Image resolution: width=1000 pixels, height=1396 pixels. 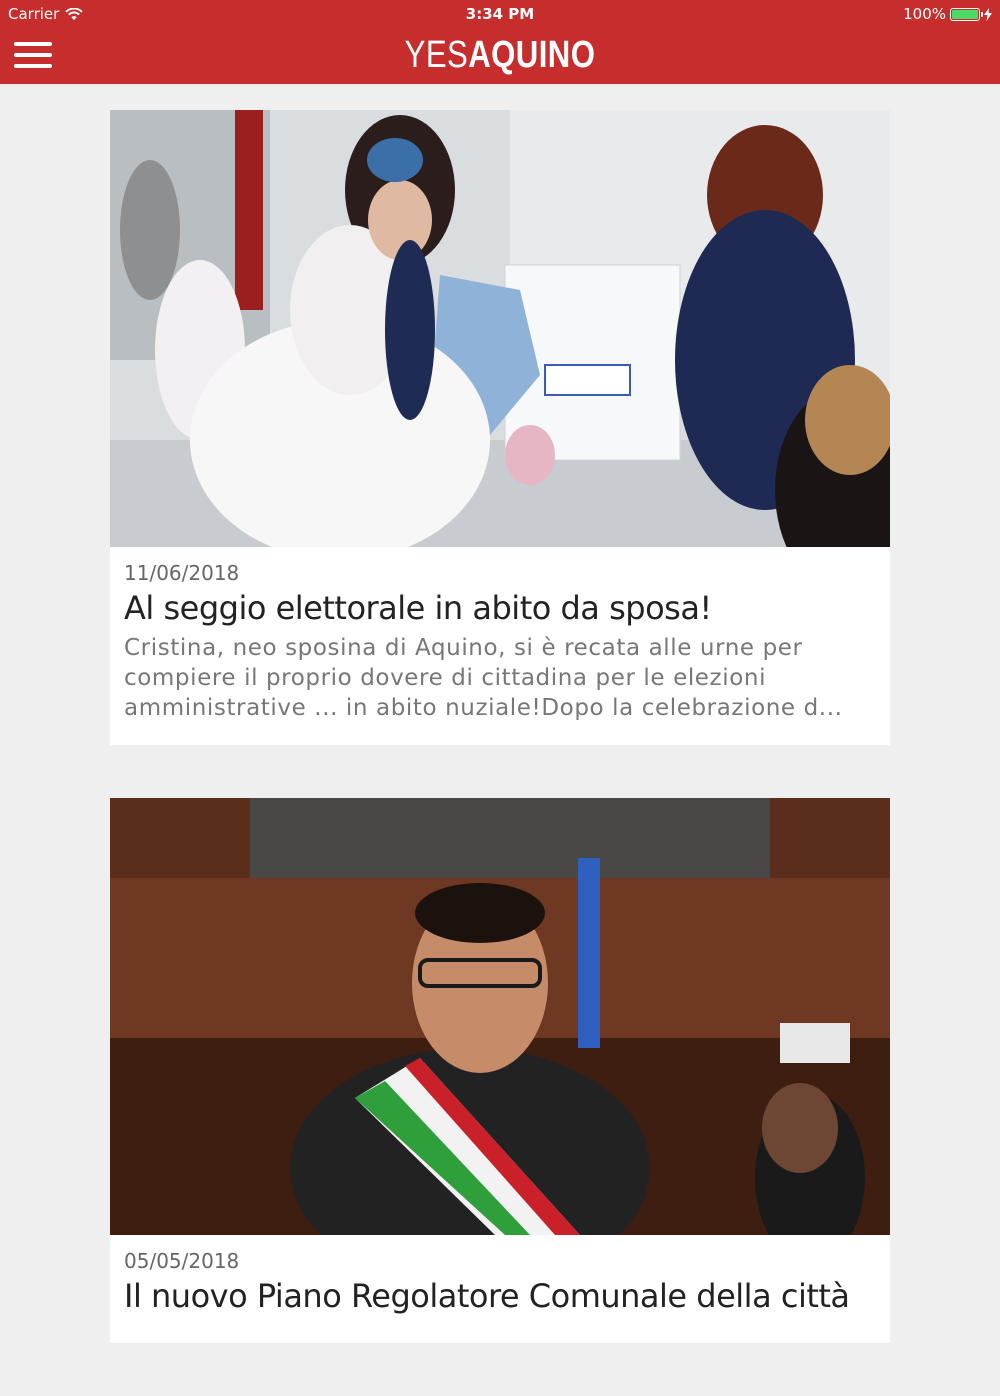 What do you see at coordinates (500, 608) in the screenshot?
I see `article-title: Al seggio elettorale in abito da sposa!` at bounding box center [500, 608].